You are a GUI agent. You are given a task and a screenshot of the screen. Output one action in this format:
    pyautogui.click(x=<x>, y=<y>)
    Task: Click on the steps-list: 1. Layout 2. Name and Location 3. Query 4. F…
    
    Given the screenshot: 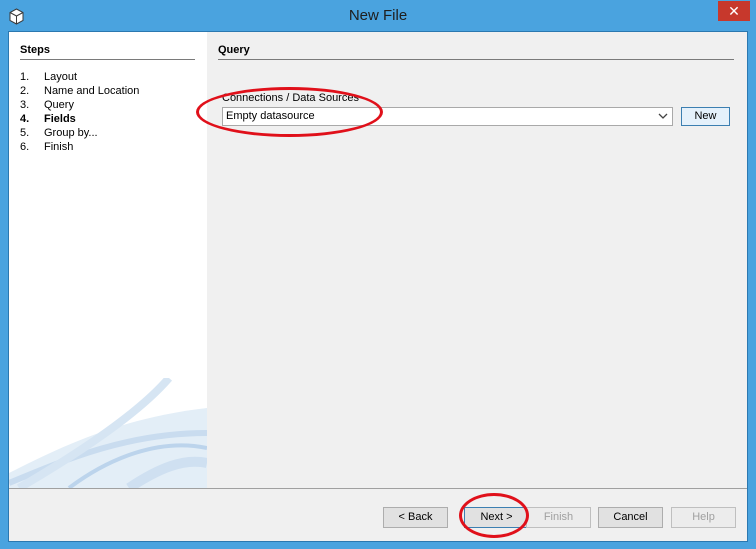 What is the action you would take?
    pyautogui.click(x=79, y=112)
    